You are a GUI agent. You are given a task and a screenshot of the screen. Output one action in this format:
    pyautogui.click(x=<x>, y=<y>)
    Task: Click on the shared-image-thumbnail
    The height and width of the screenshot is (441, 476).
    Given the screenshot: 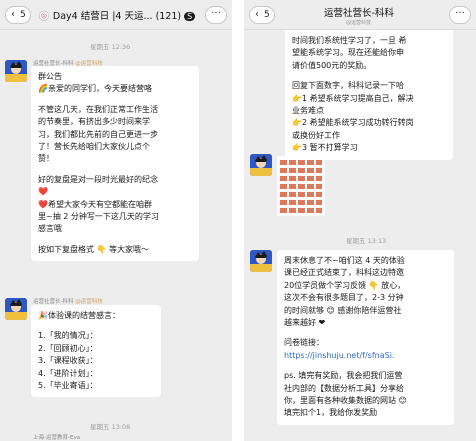 What is the action you would take?
    pyautogui.click(x=301, y=186)
    